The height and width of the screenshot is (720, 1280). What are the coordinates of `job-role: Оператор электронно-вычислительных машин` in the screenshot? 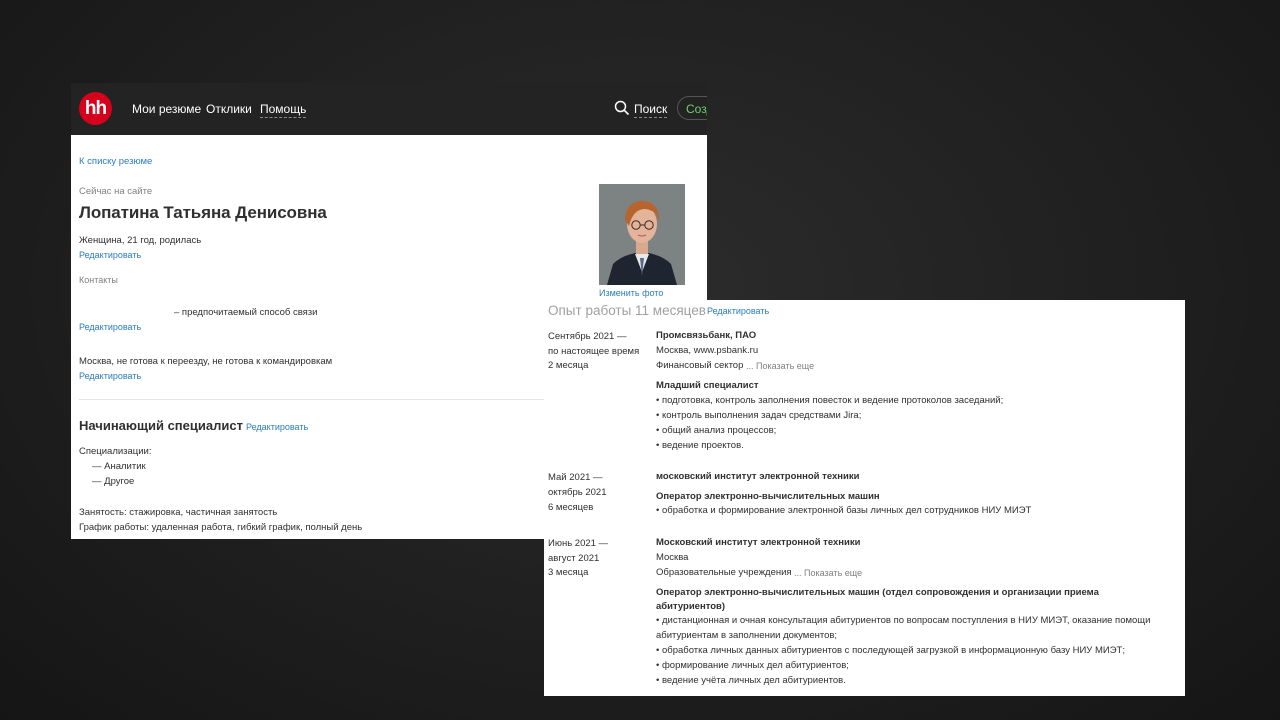 It's located at (768, 496).